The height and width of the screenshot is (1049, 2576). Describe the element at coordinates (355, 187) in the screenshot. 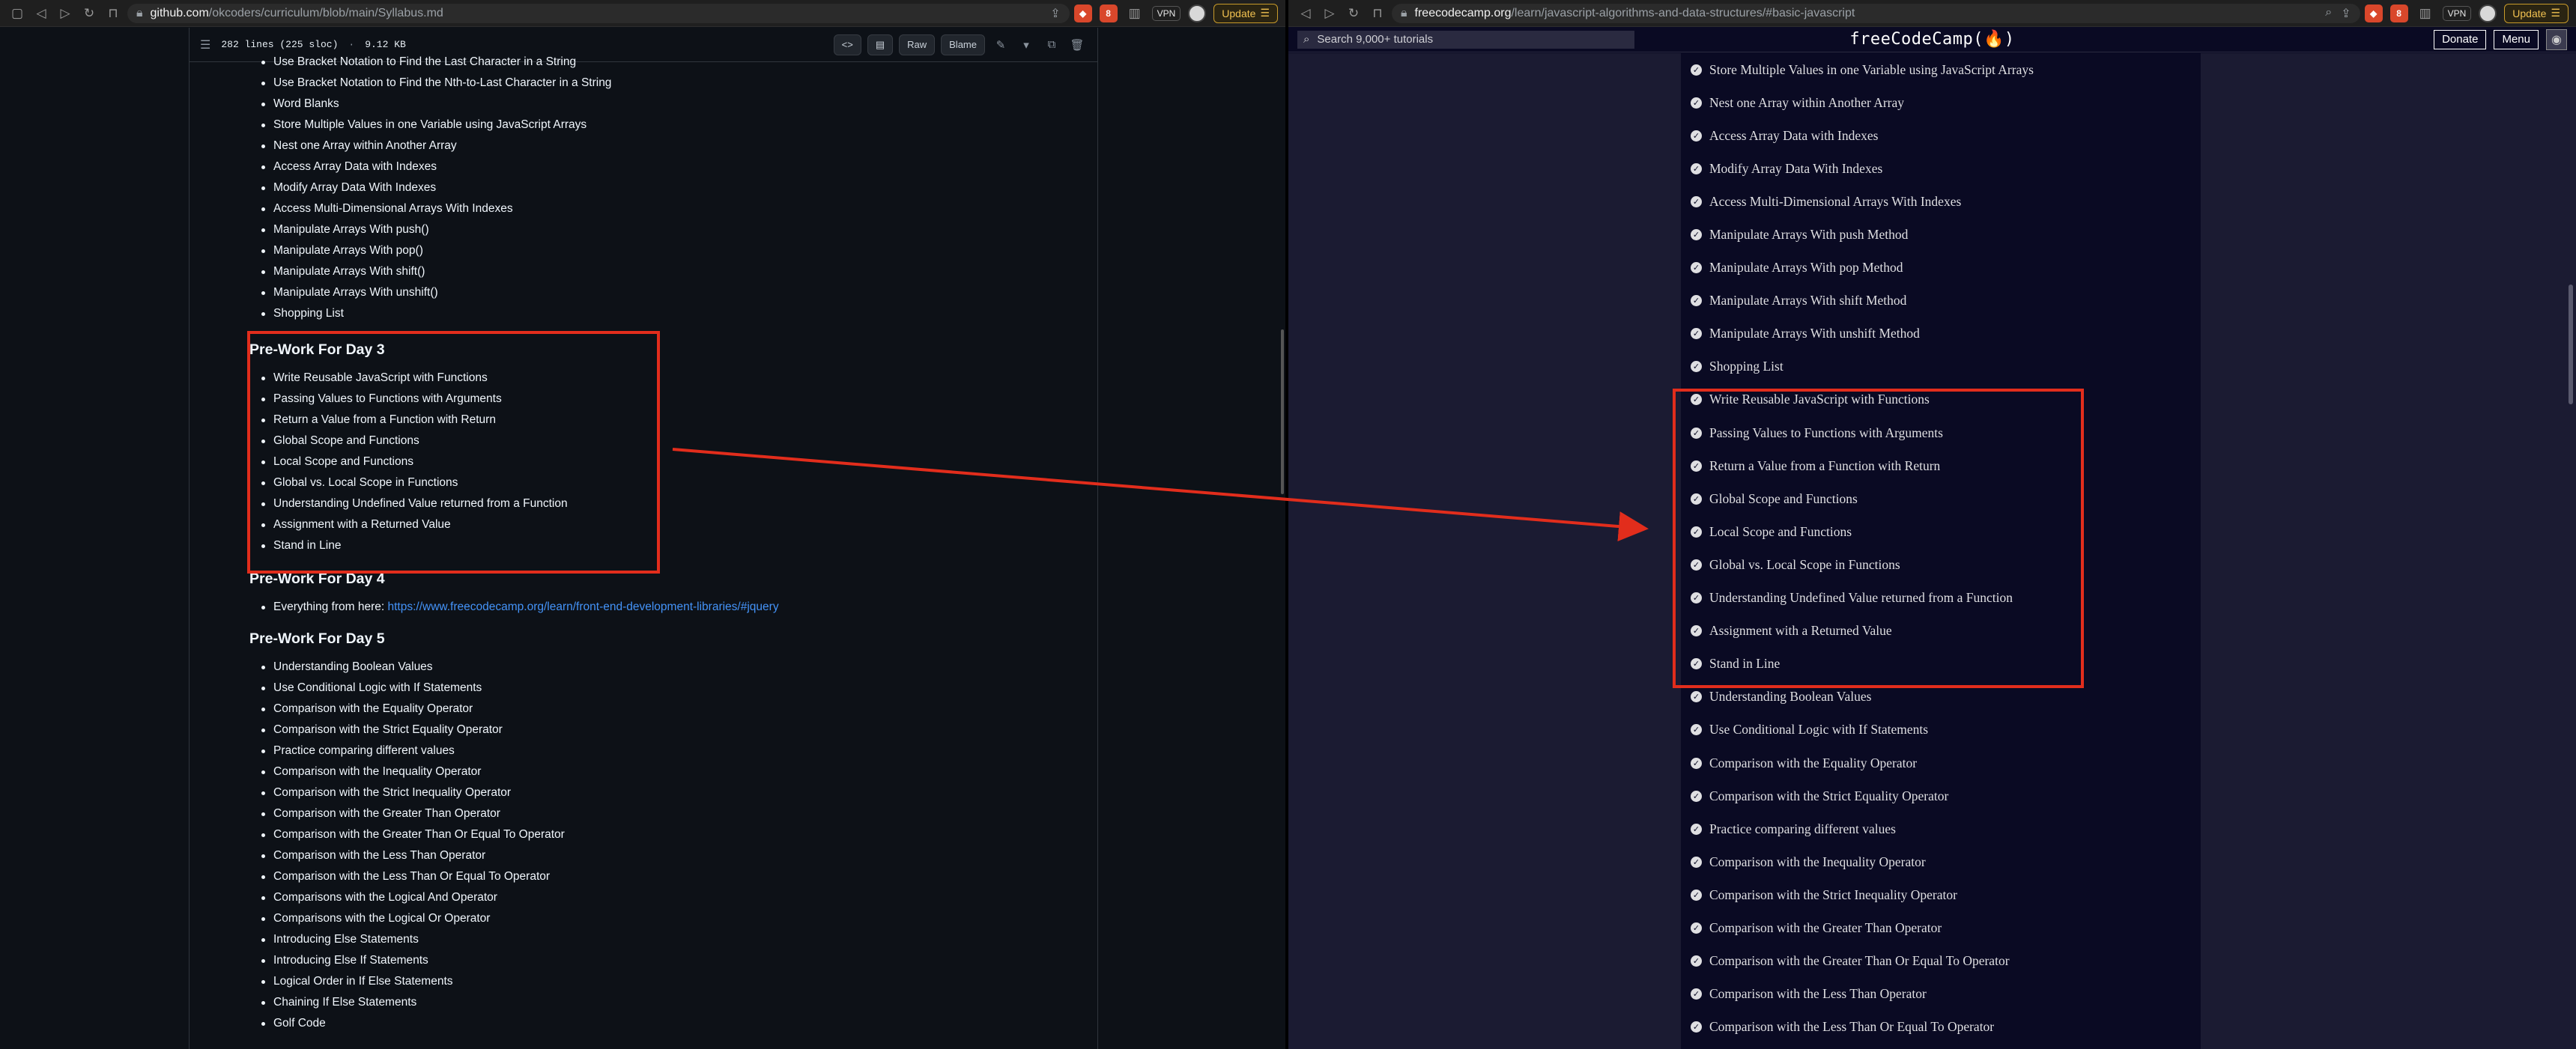

I see `list-item-label: Modify Array Data With Indexes` at that location.